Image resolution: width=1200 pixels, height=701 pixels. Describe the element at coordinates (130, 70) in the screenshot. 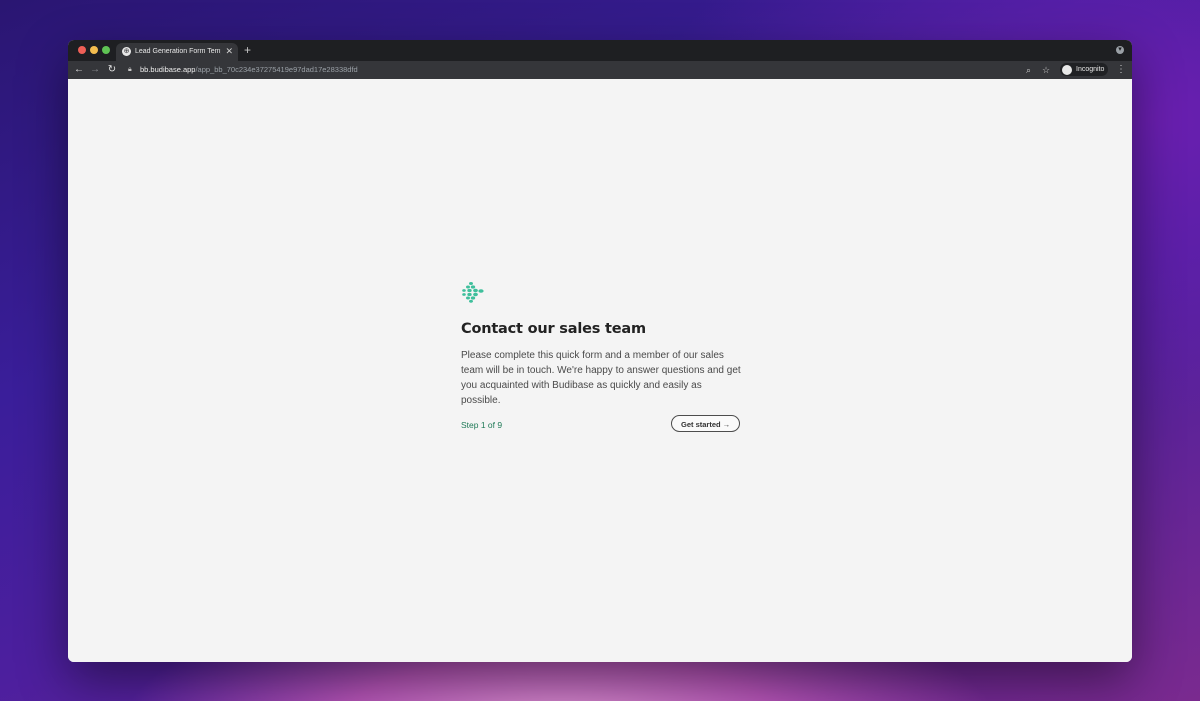

I see `lock-icon: 🔒︎` at that location.